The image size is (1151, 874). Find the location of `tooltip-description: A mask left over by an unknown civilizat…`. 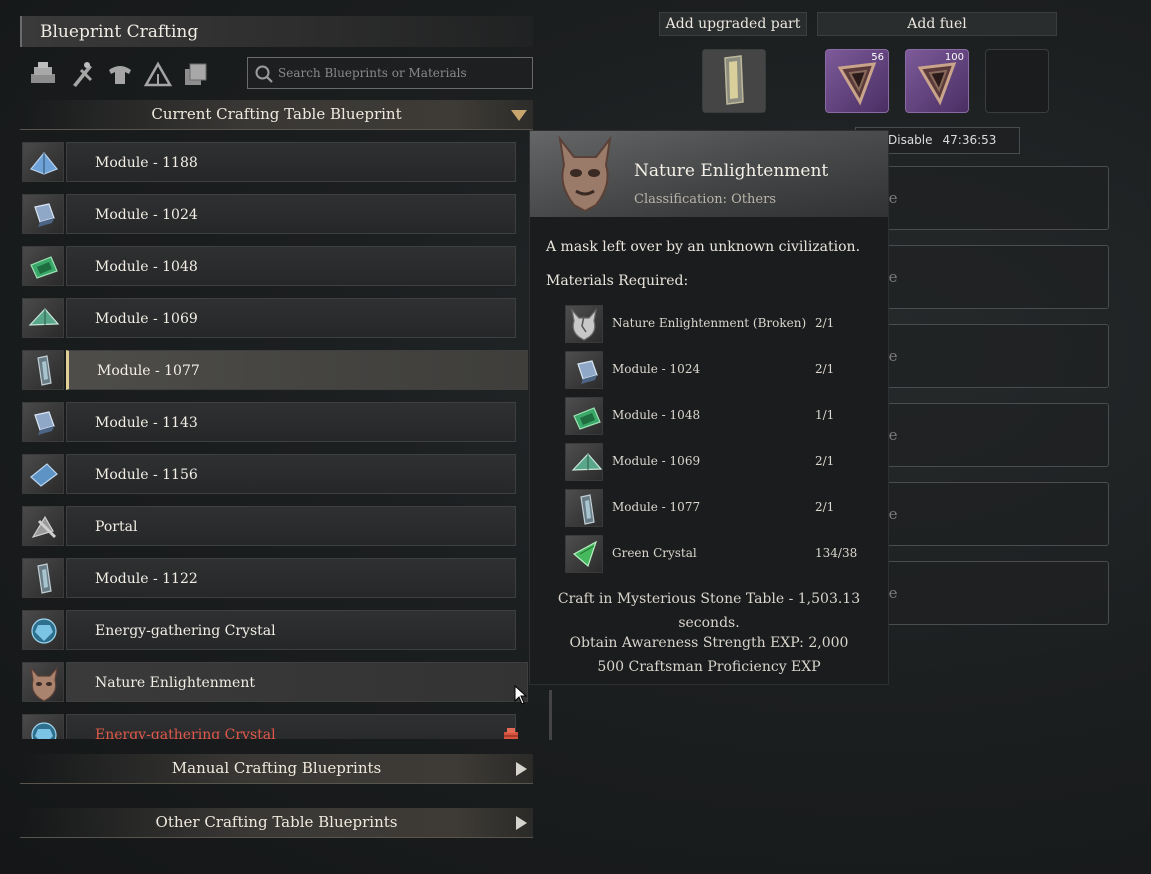

tooltip-description: A mask left over by an unknown civilizat… is located at coordinates (703, 247).